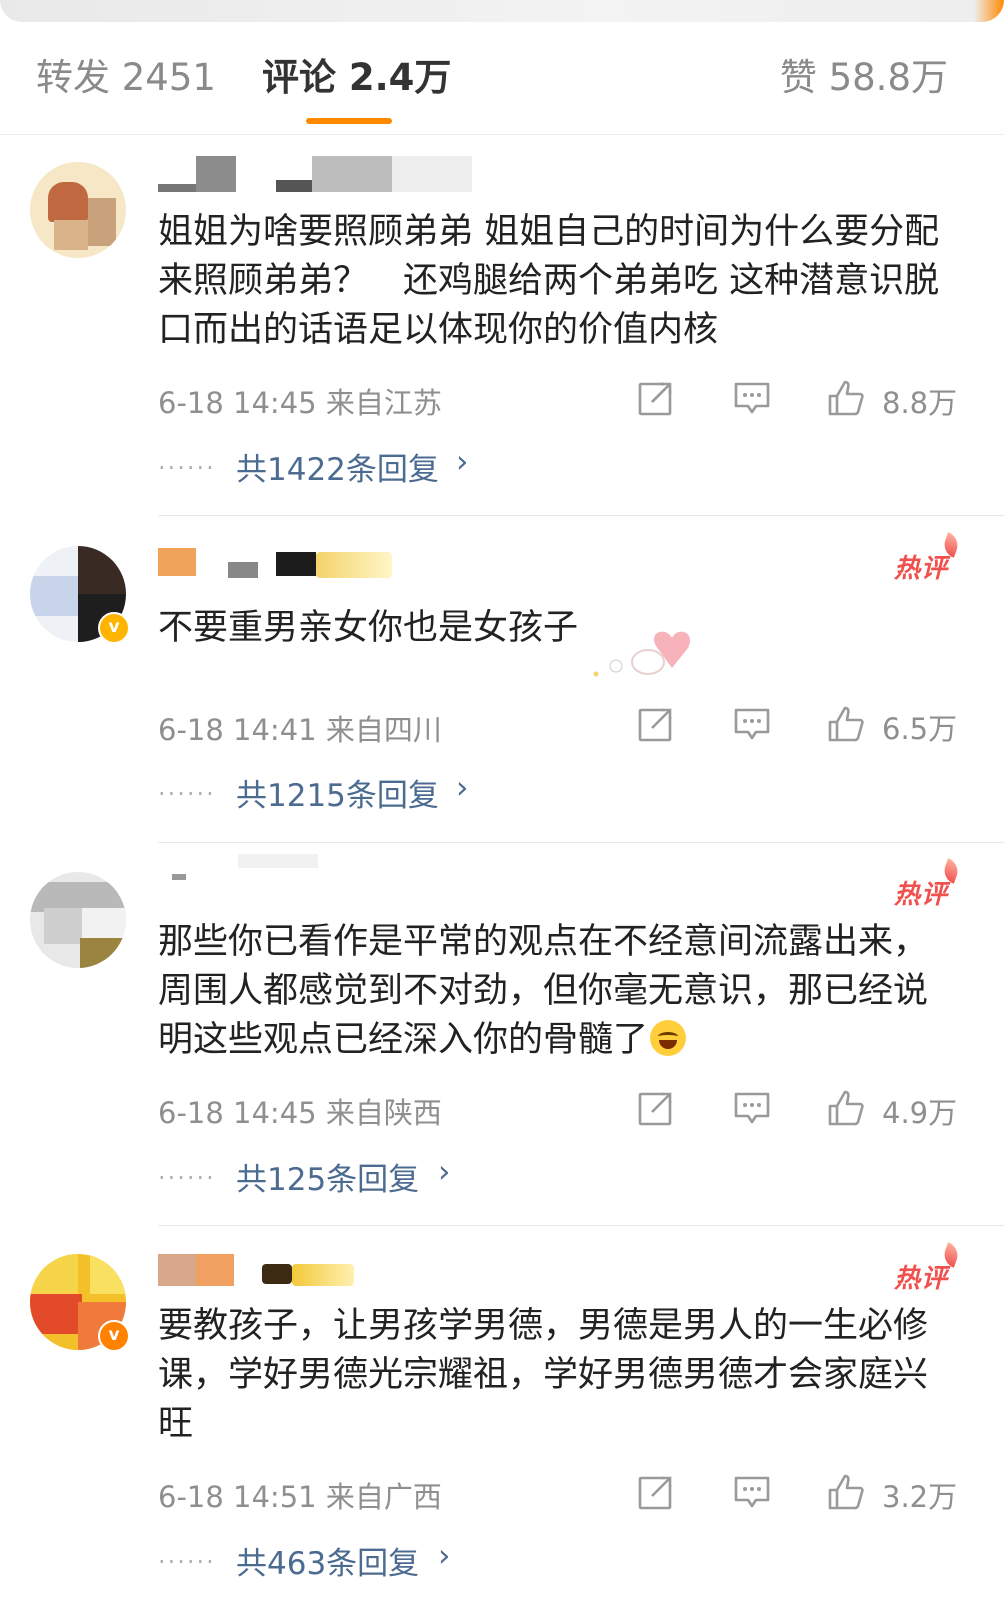  I want to click on like-count: 3.2万, so click(920, 1497).